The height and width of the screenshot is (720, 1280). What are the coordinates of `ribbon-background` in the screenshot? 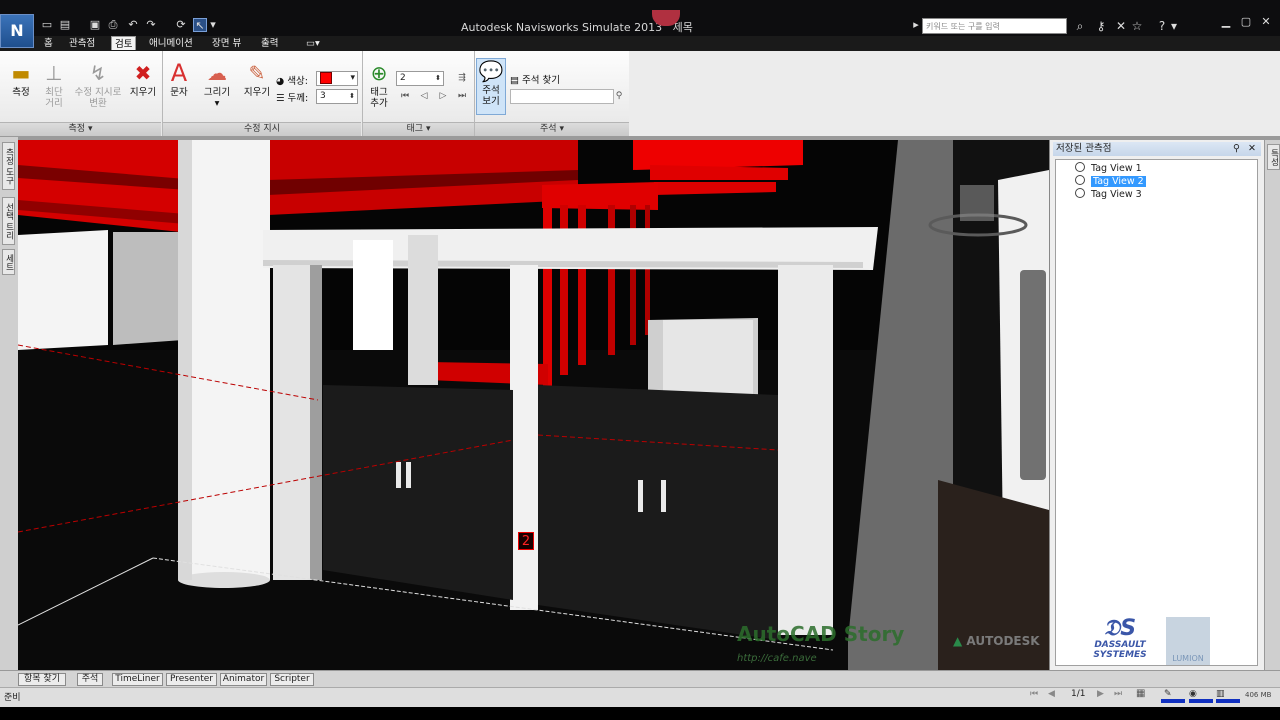 It's located at (954, 93).